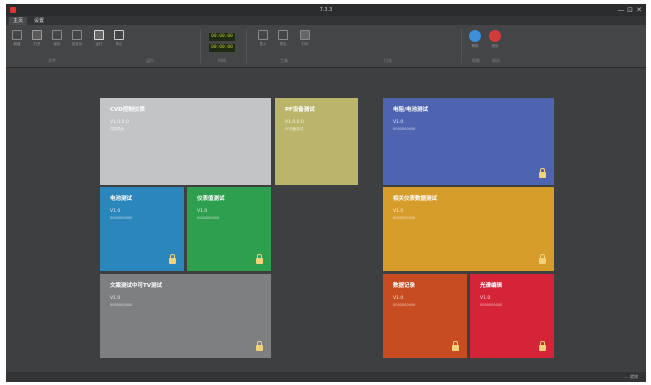 The height and width of the screenshot is (385, 651). I want to click on exit-button: 退出, so click(495, 39).